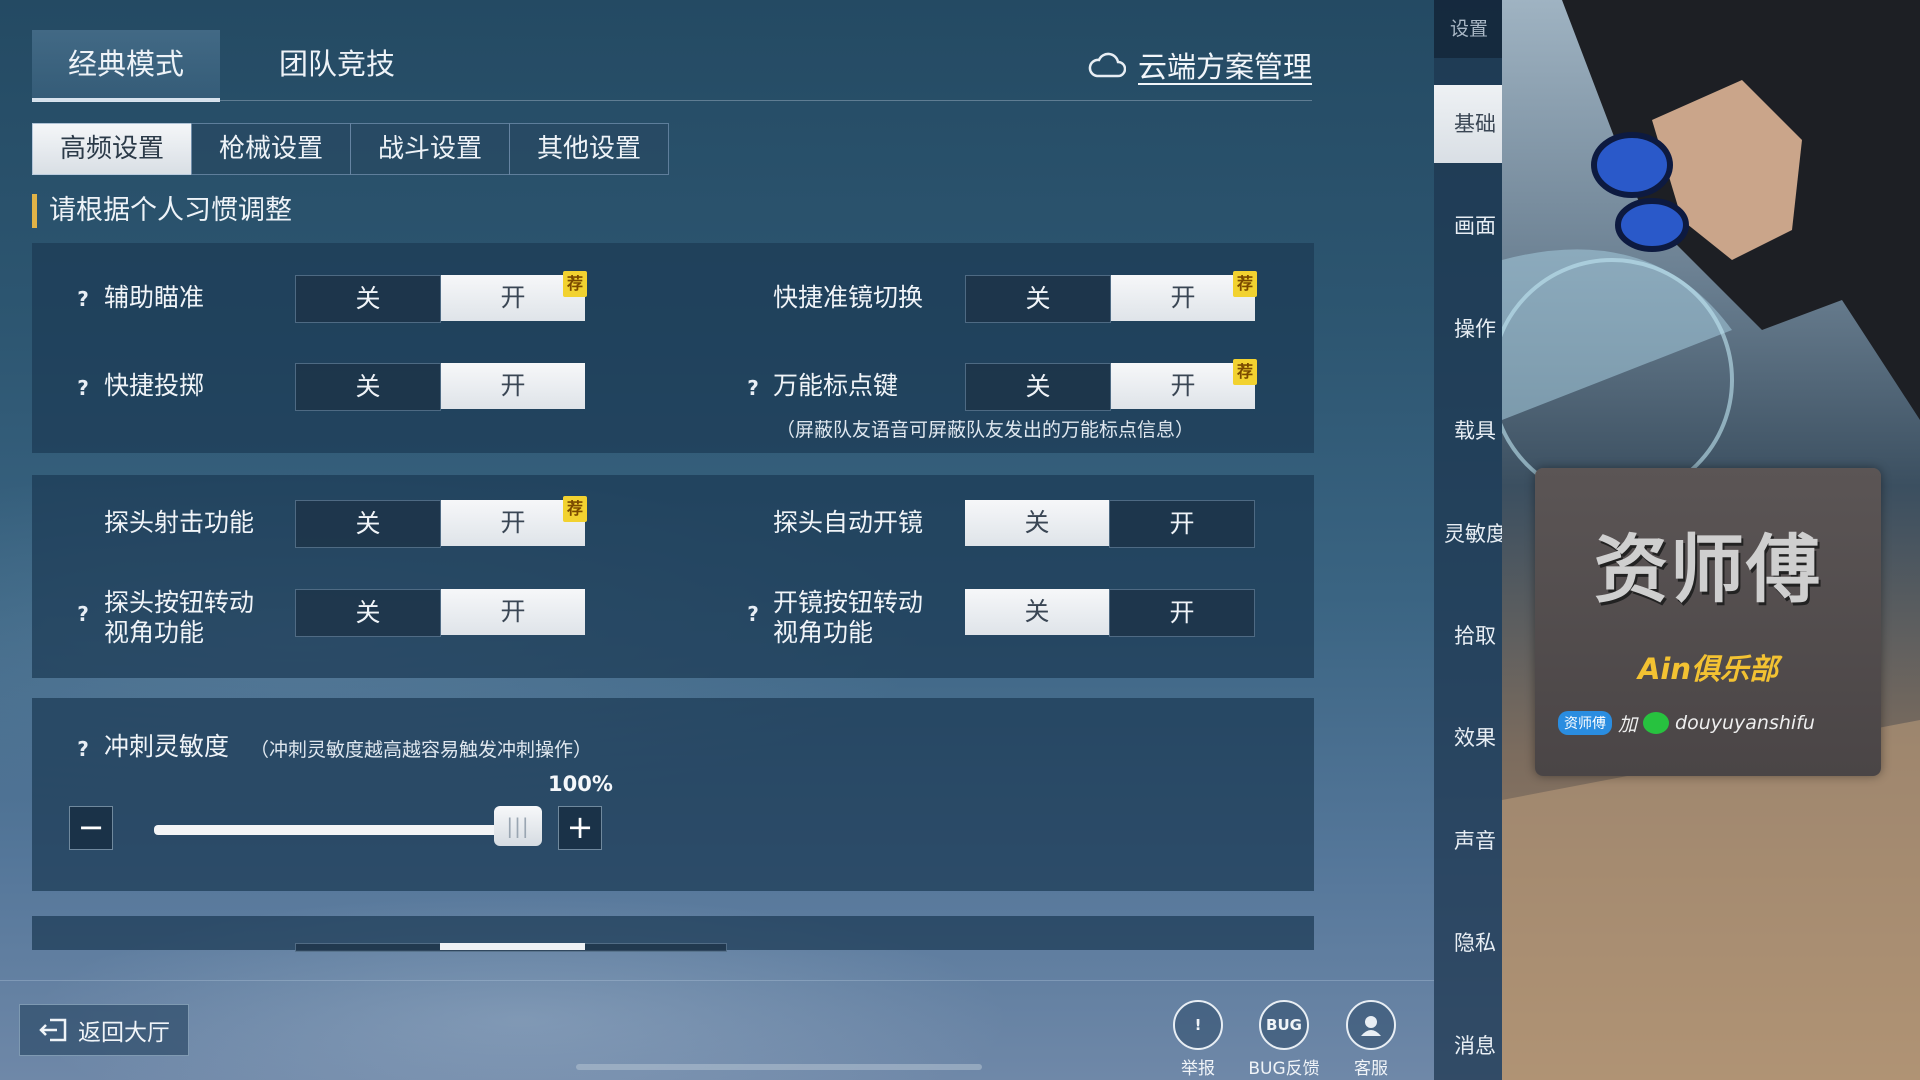 Image resolution: width=1920 pixels, height=1080 pixels. What do you see at coordinates (1371, 1025) in the screenshot?
I see `headset-icon` at bounding box center [1371, 1025].